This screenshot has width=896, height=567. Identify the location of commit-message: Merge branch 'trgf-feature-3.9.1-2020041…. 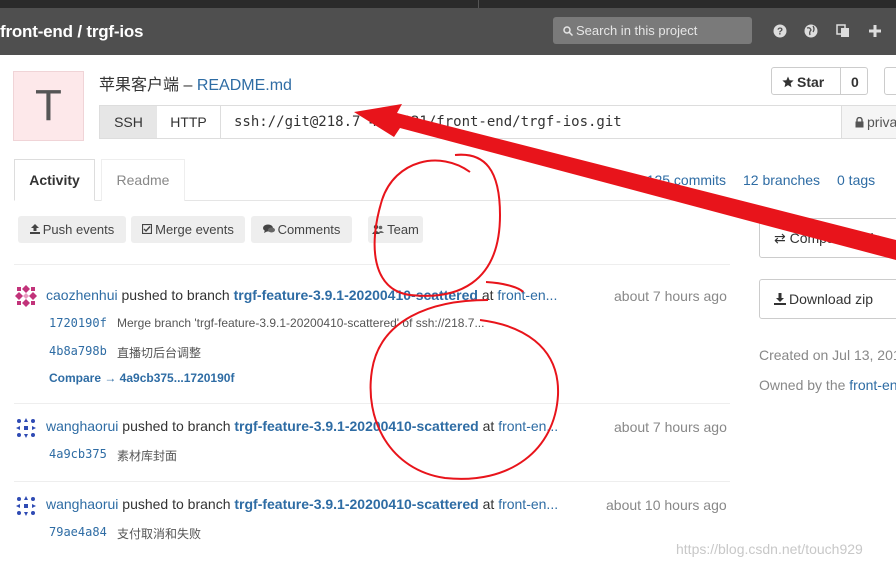
(301, 323).